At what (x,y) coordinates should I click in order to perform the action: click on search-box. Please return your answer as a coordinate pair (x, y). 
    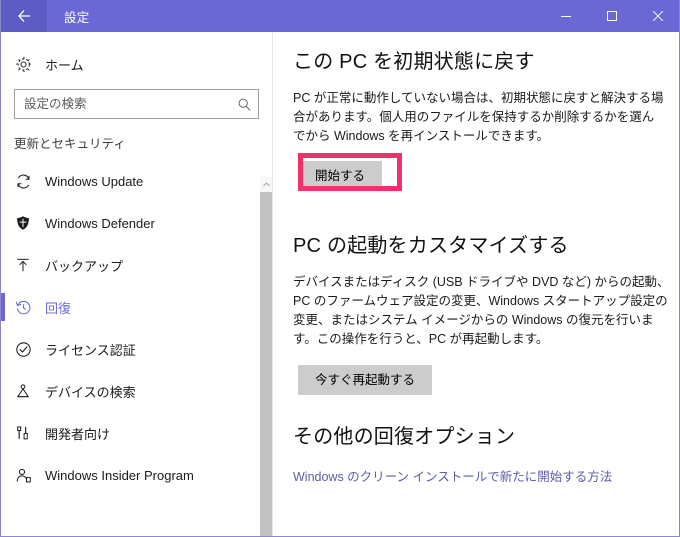
    Looking at the image, I should click on (136, 104).